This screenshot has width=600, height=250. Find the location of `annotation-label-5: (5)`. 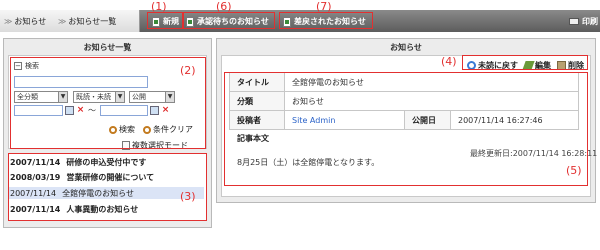

annotation-label-5: (5) is located at coordinates (574, 170).